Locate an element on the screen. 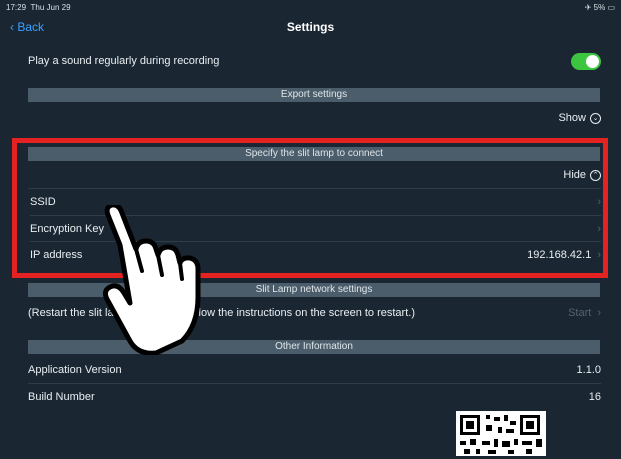 The image size is (621, 459). start-button: Start is located at coordinates (579, 313).